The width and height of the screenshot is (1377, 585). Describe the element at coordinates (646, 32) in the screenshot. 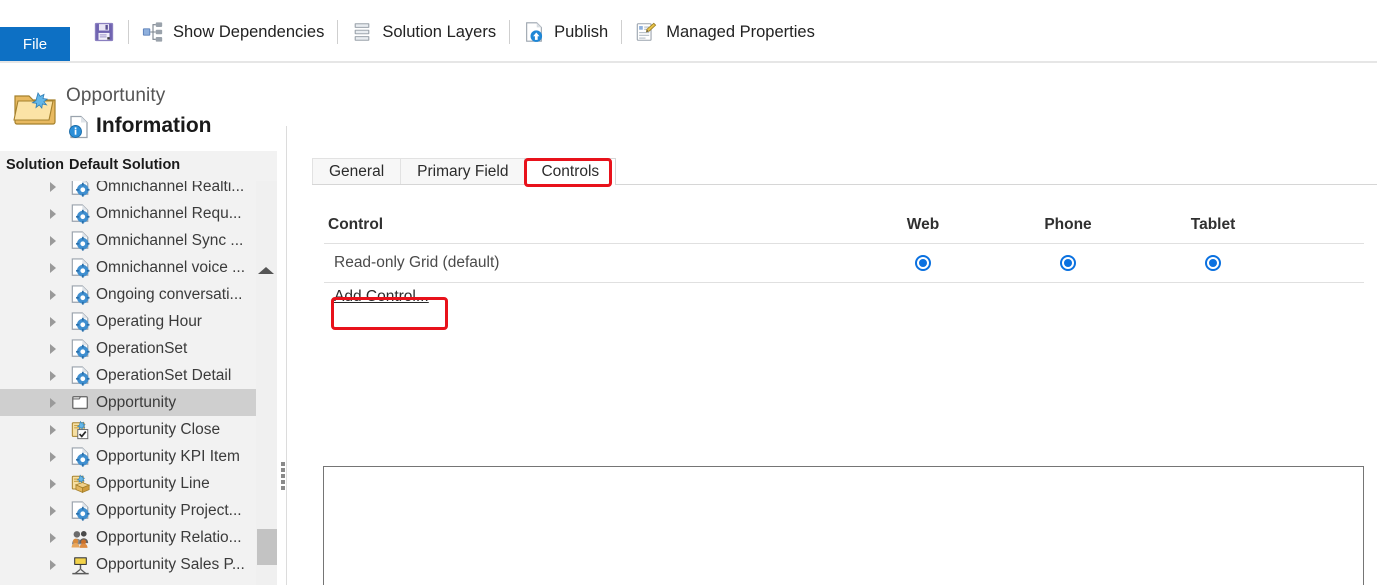

I see `managed-properties-icon` at that location.